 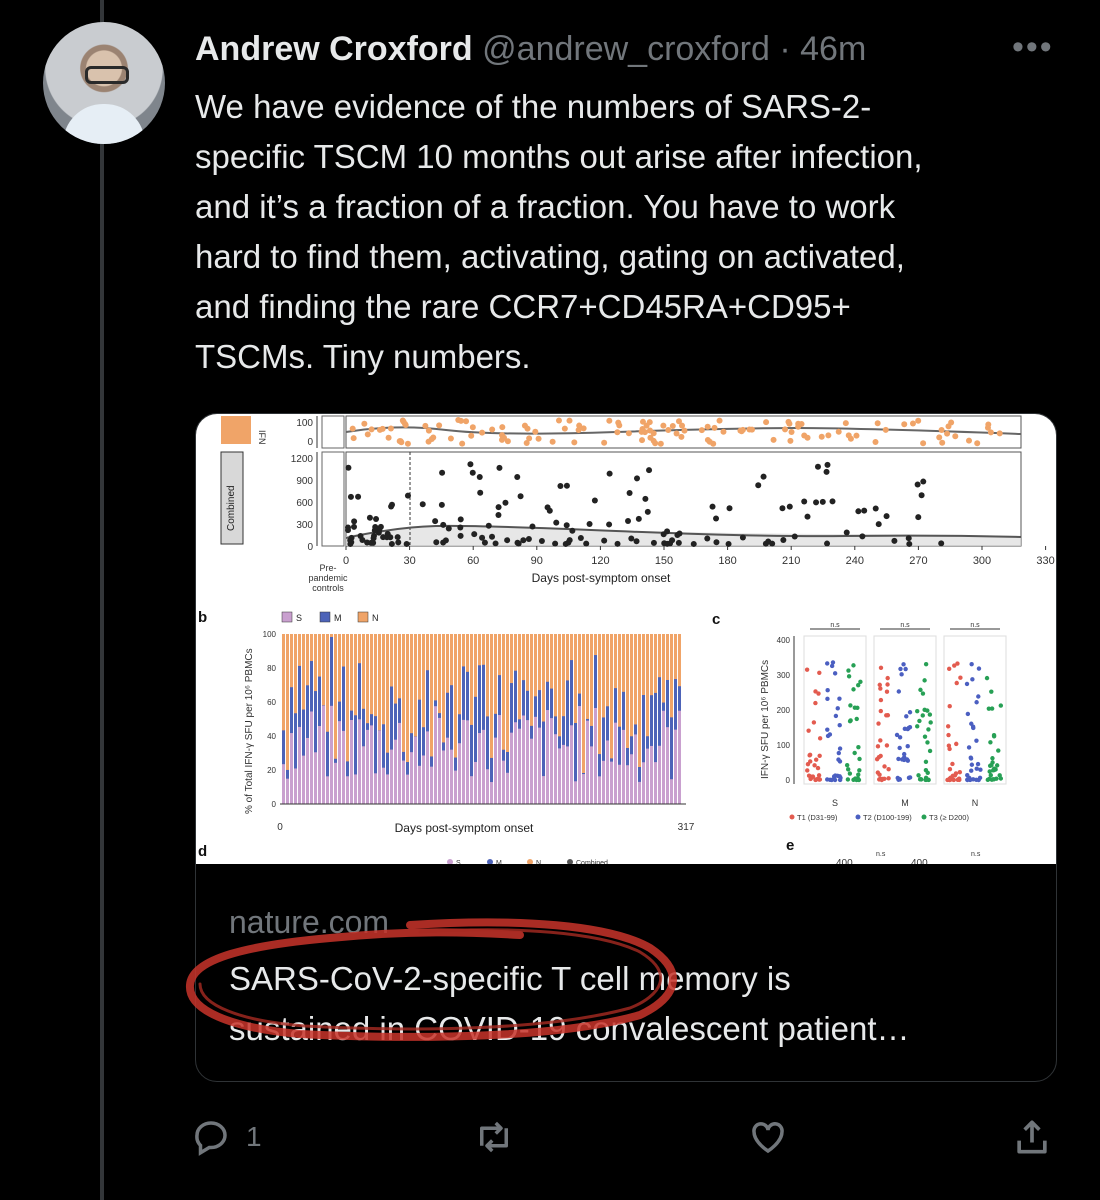 I want to click on panel-a-x-tick: 270, so click(x=918, y=561).